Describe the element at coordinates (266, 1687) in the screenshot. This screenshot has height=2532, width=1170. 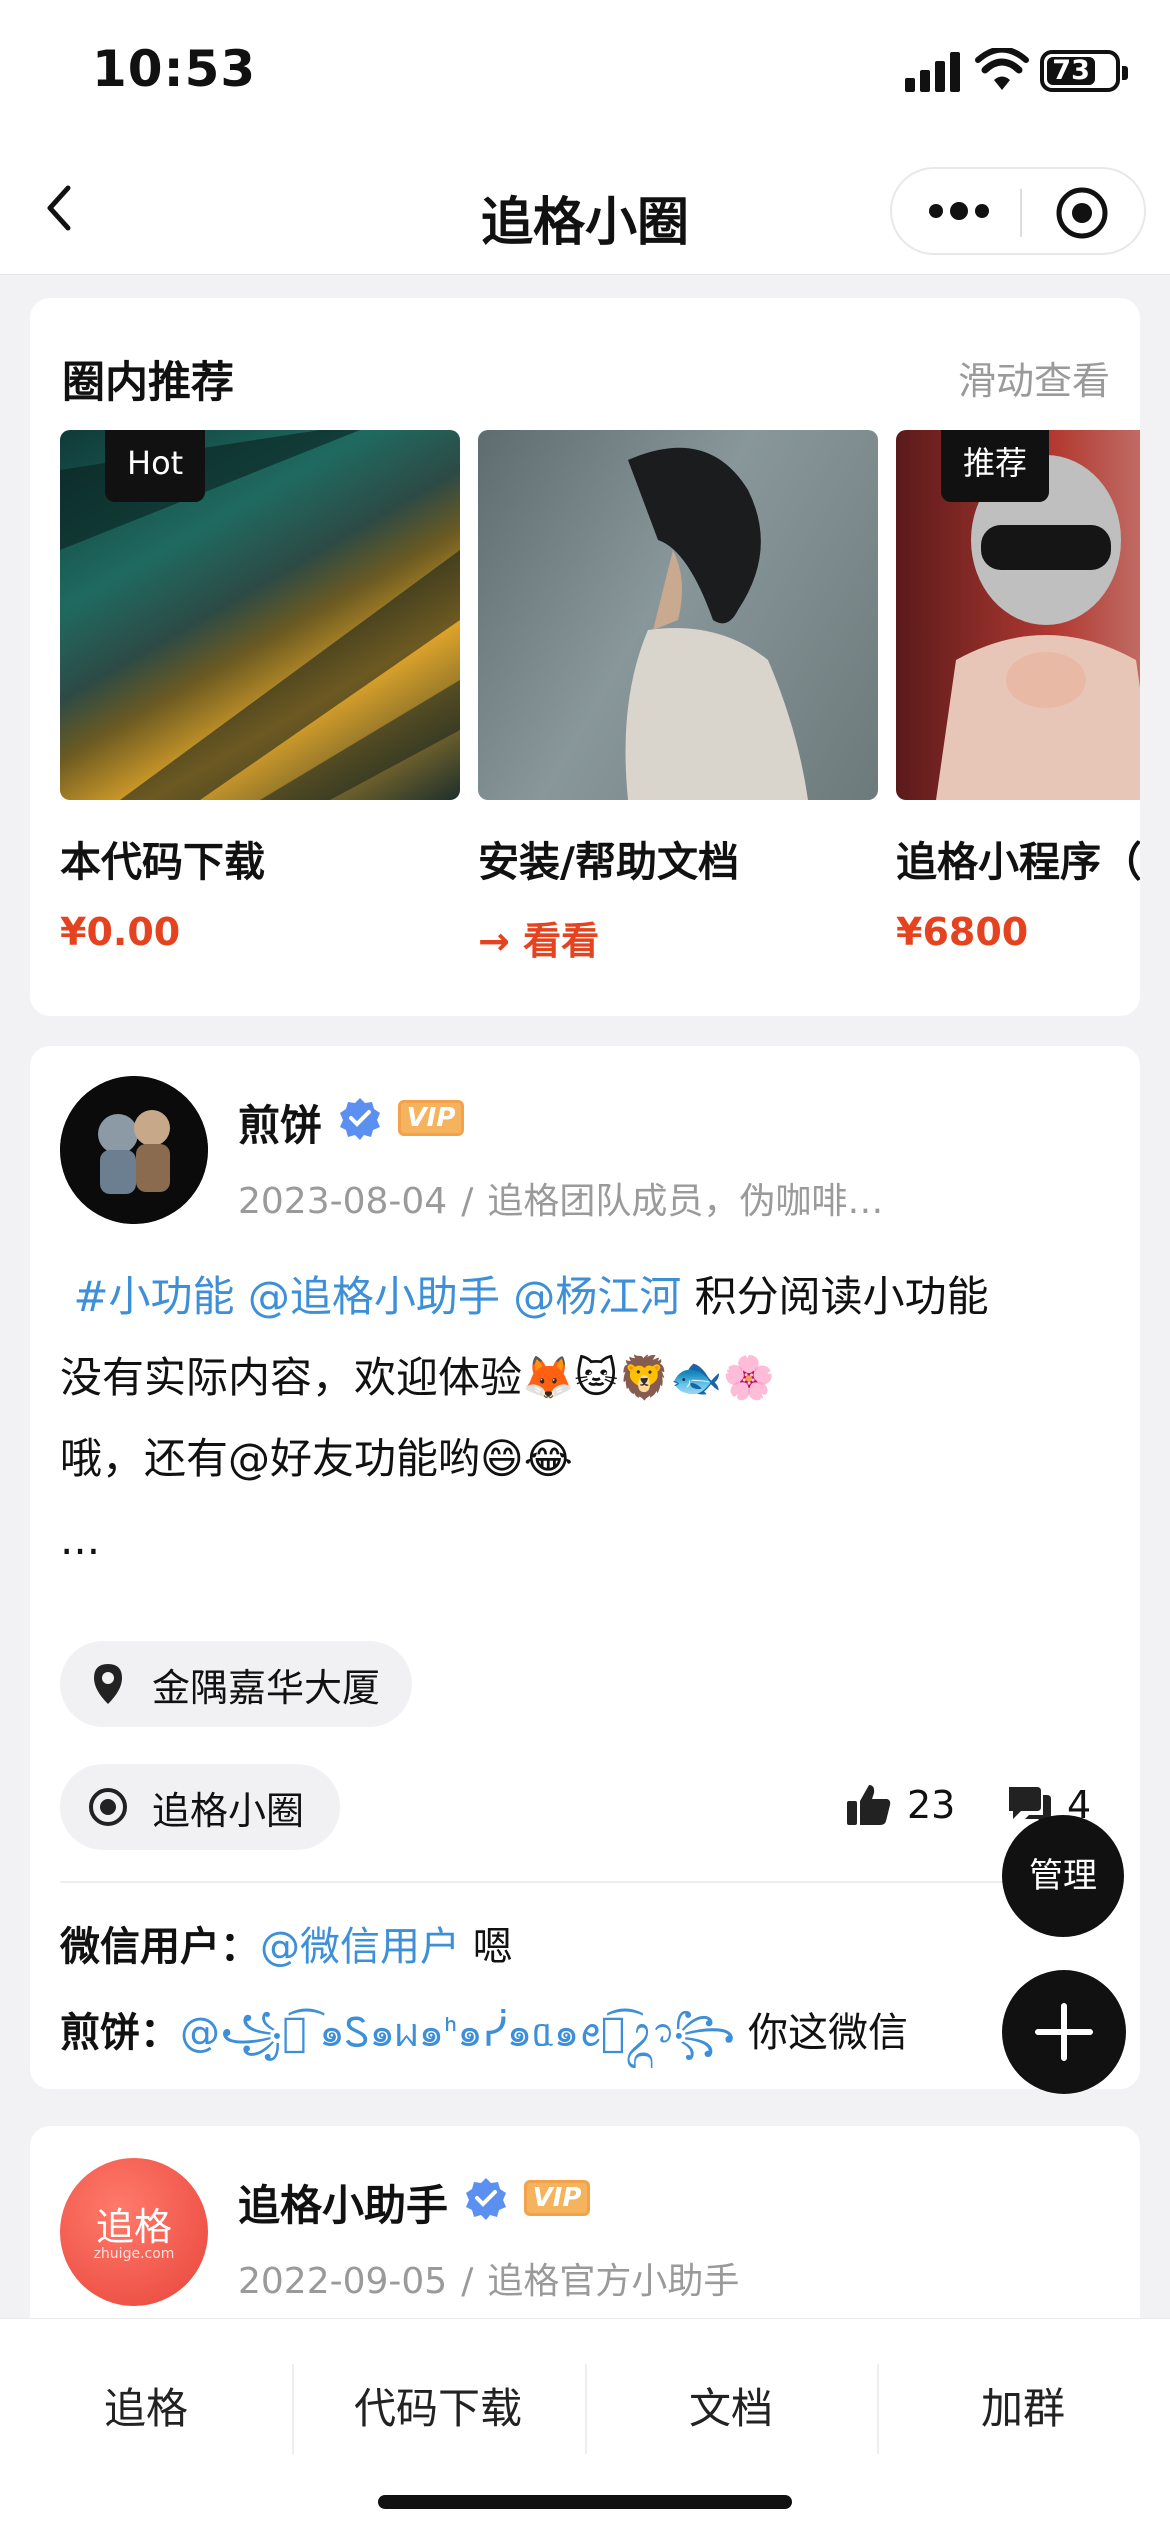
I see `location-name: 金隅嘉华大厦` at that location.